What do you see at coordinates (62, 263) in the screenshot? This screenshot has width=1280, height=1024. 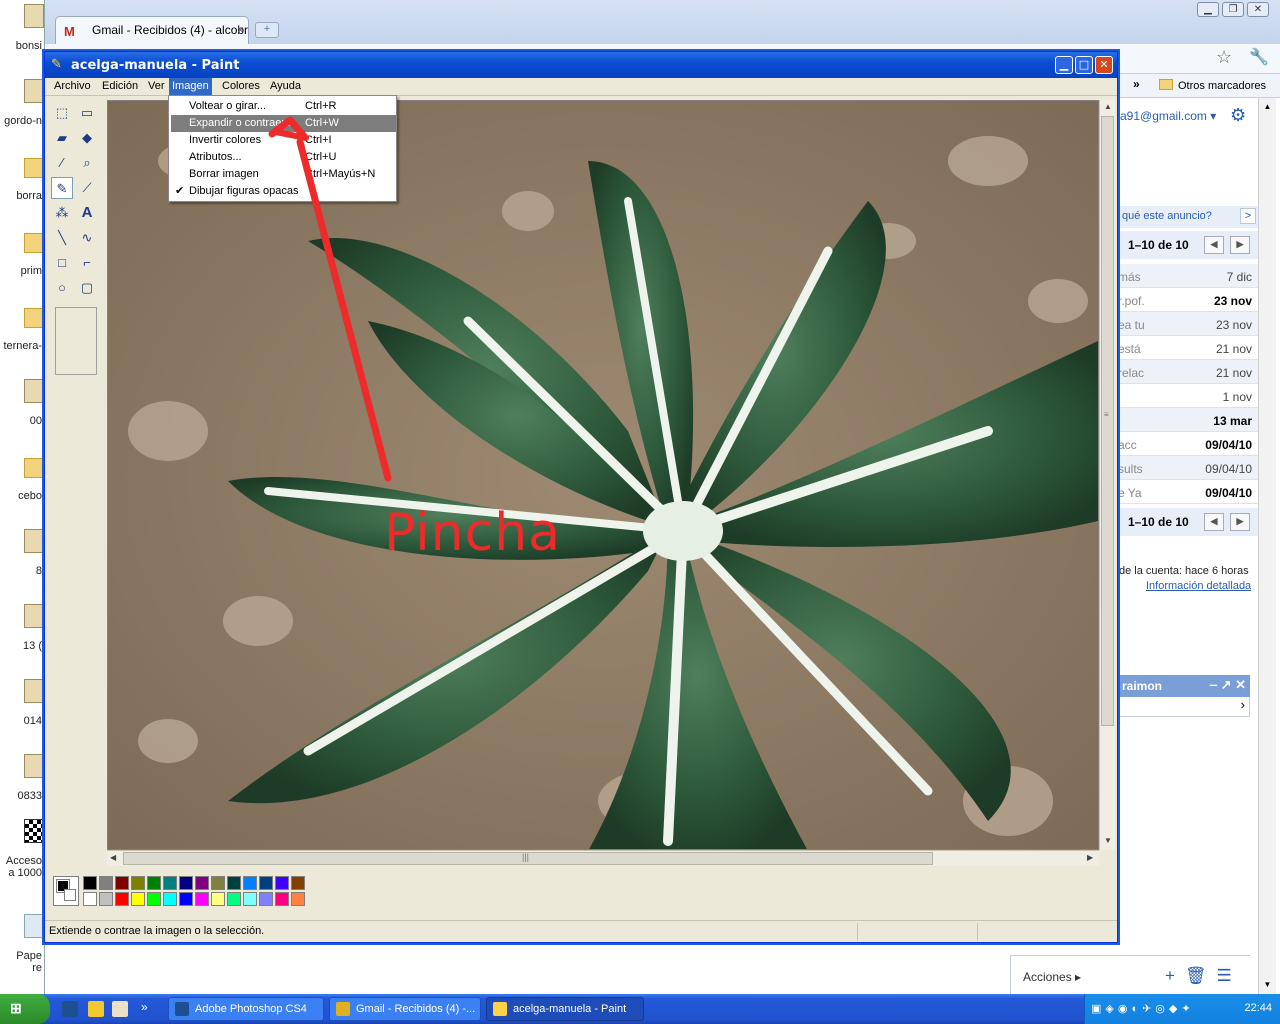 I see `rectangle-icon: □` at bounding box center [62, 263].